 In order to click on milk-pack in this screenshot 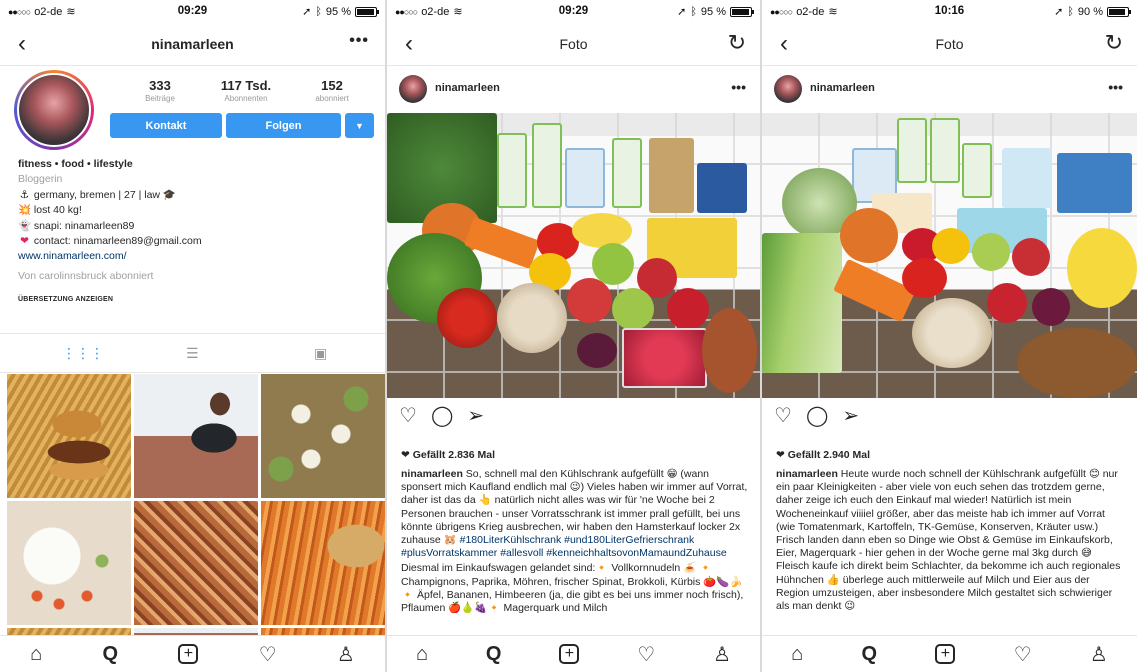, I will do `click(585, 178)`.